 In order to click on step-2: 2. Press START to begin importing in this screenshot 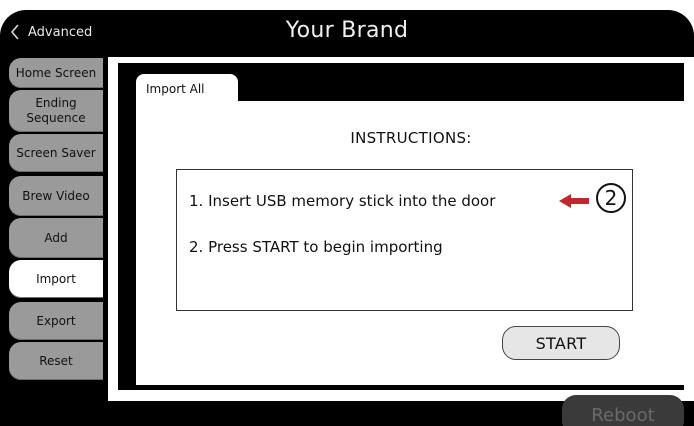, I will do `click(316, 247)`.